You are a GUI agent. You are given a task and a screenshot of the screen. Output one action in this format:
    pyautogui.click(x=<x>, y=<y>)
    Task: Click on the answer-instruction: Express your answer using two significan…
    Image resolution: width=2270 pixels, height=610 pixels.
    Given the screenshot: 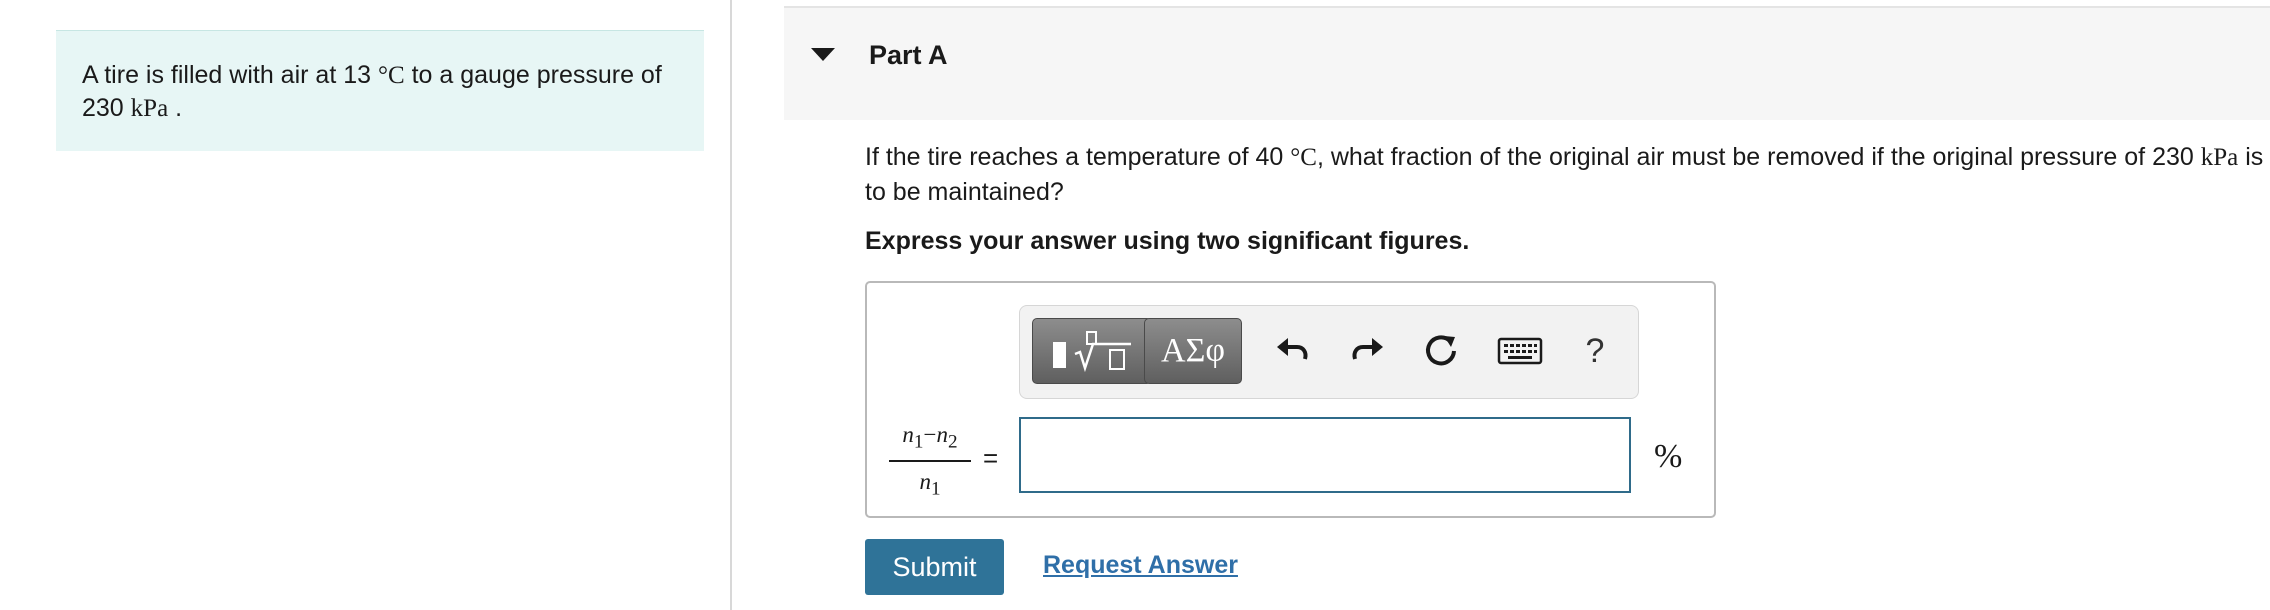 What is the action you would take?
    pyautogui.click(x=1167, y=241)
    